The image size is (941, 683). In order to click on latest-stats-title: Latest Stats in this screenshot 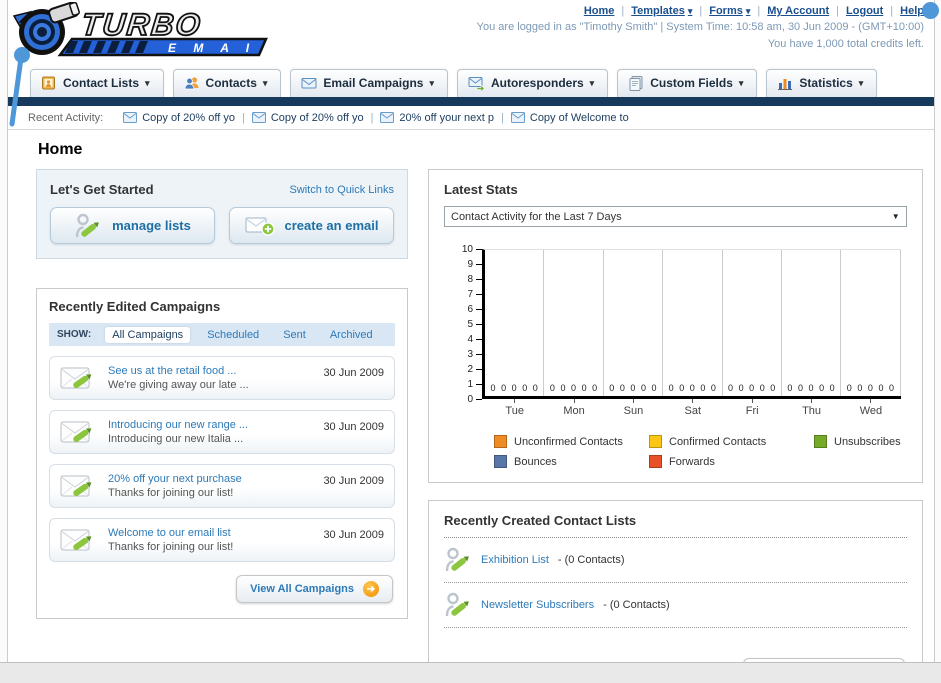, I will do `click(481, 189)`.